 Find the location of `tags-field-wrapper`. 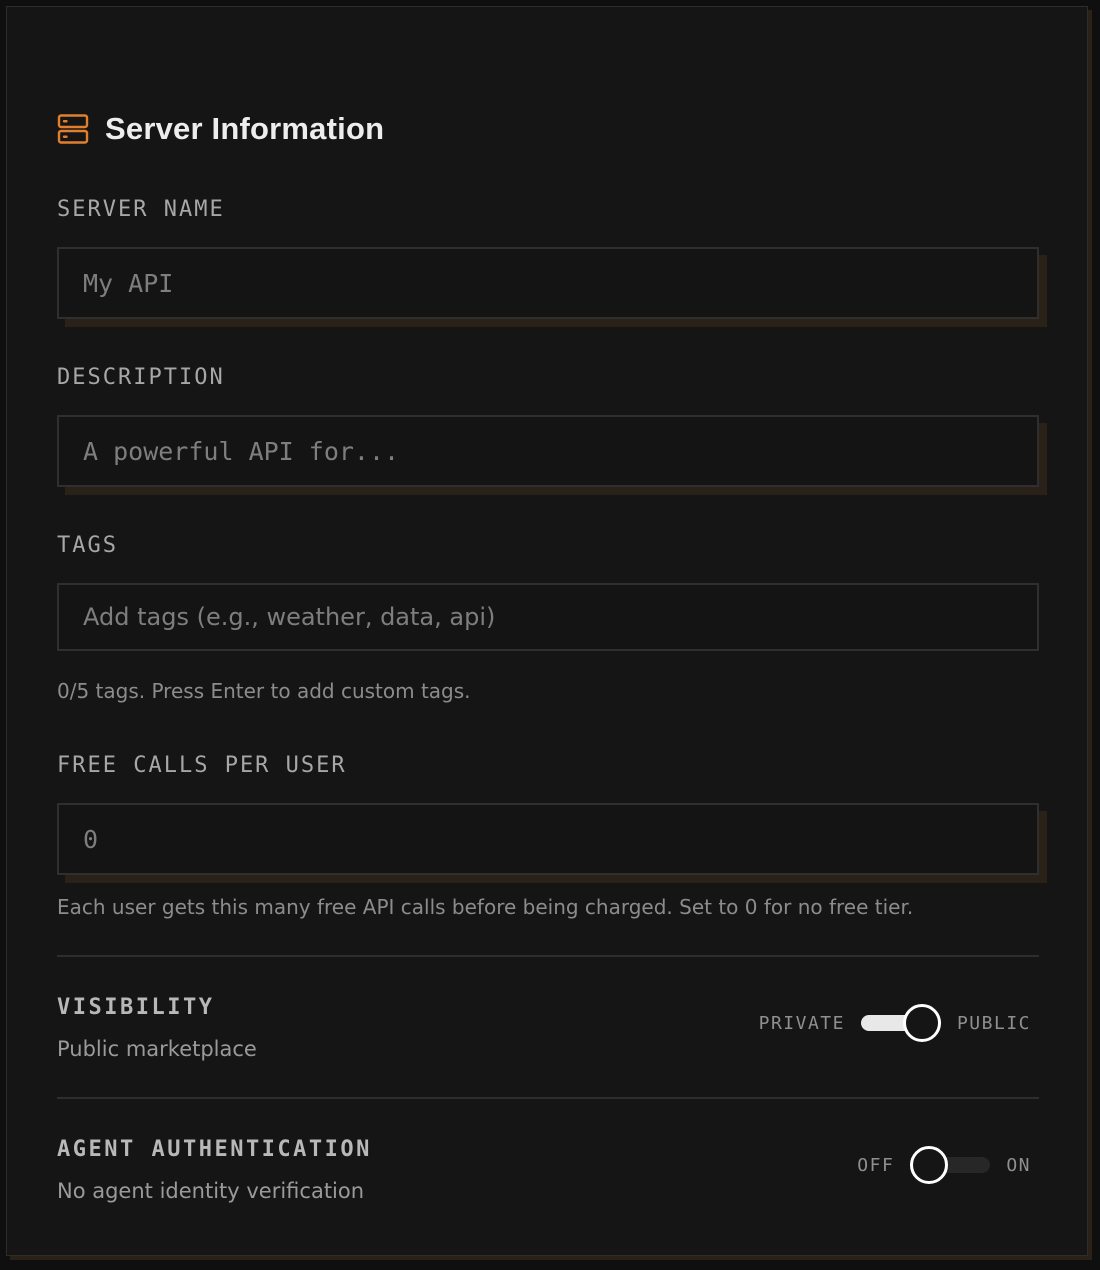

tags-field-wrapper is located at coordinates (548, 617).